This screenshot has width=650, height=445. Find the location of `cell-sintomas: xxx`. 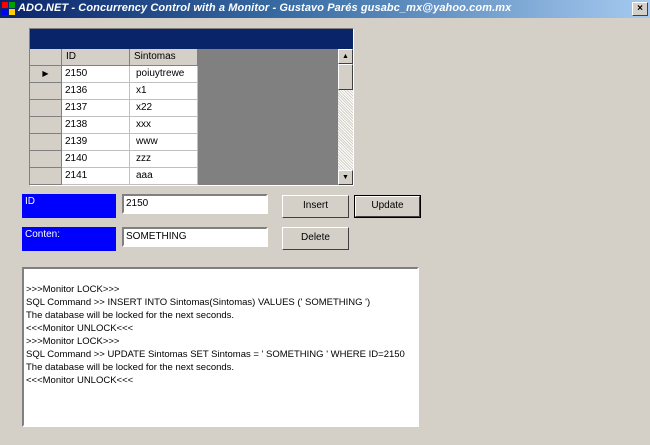

cell-sintomas: xxx is located at coordinates (164, 125).